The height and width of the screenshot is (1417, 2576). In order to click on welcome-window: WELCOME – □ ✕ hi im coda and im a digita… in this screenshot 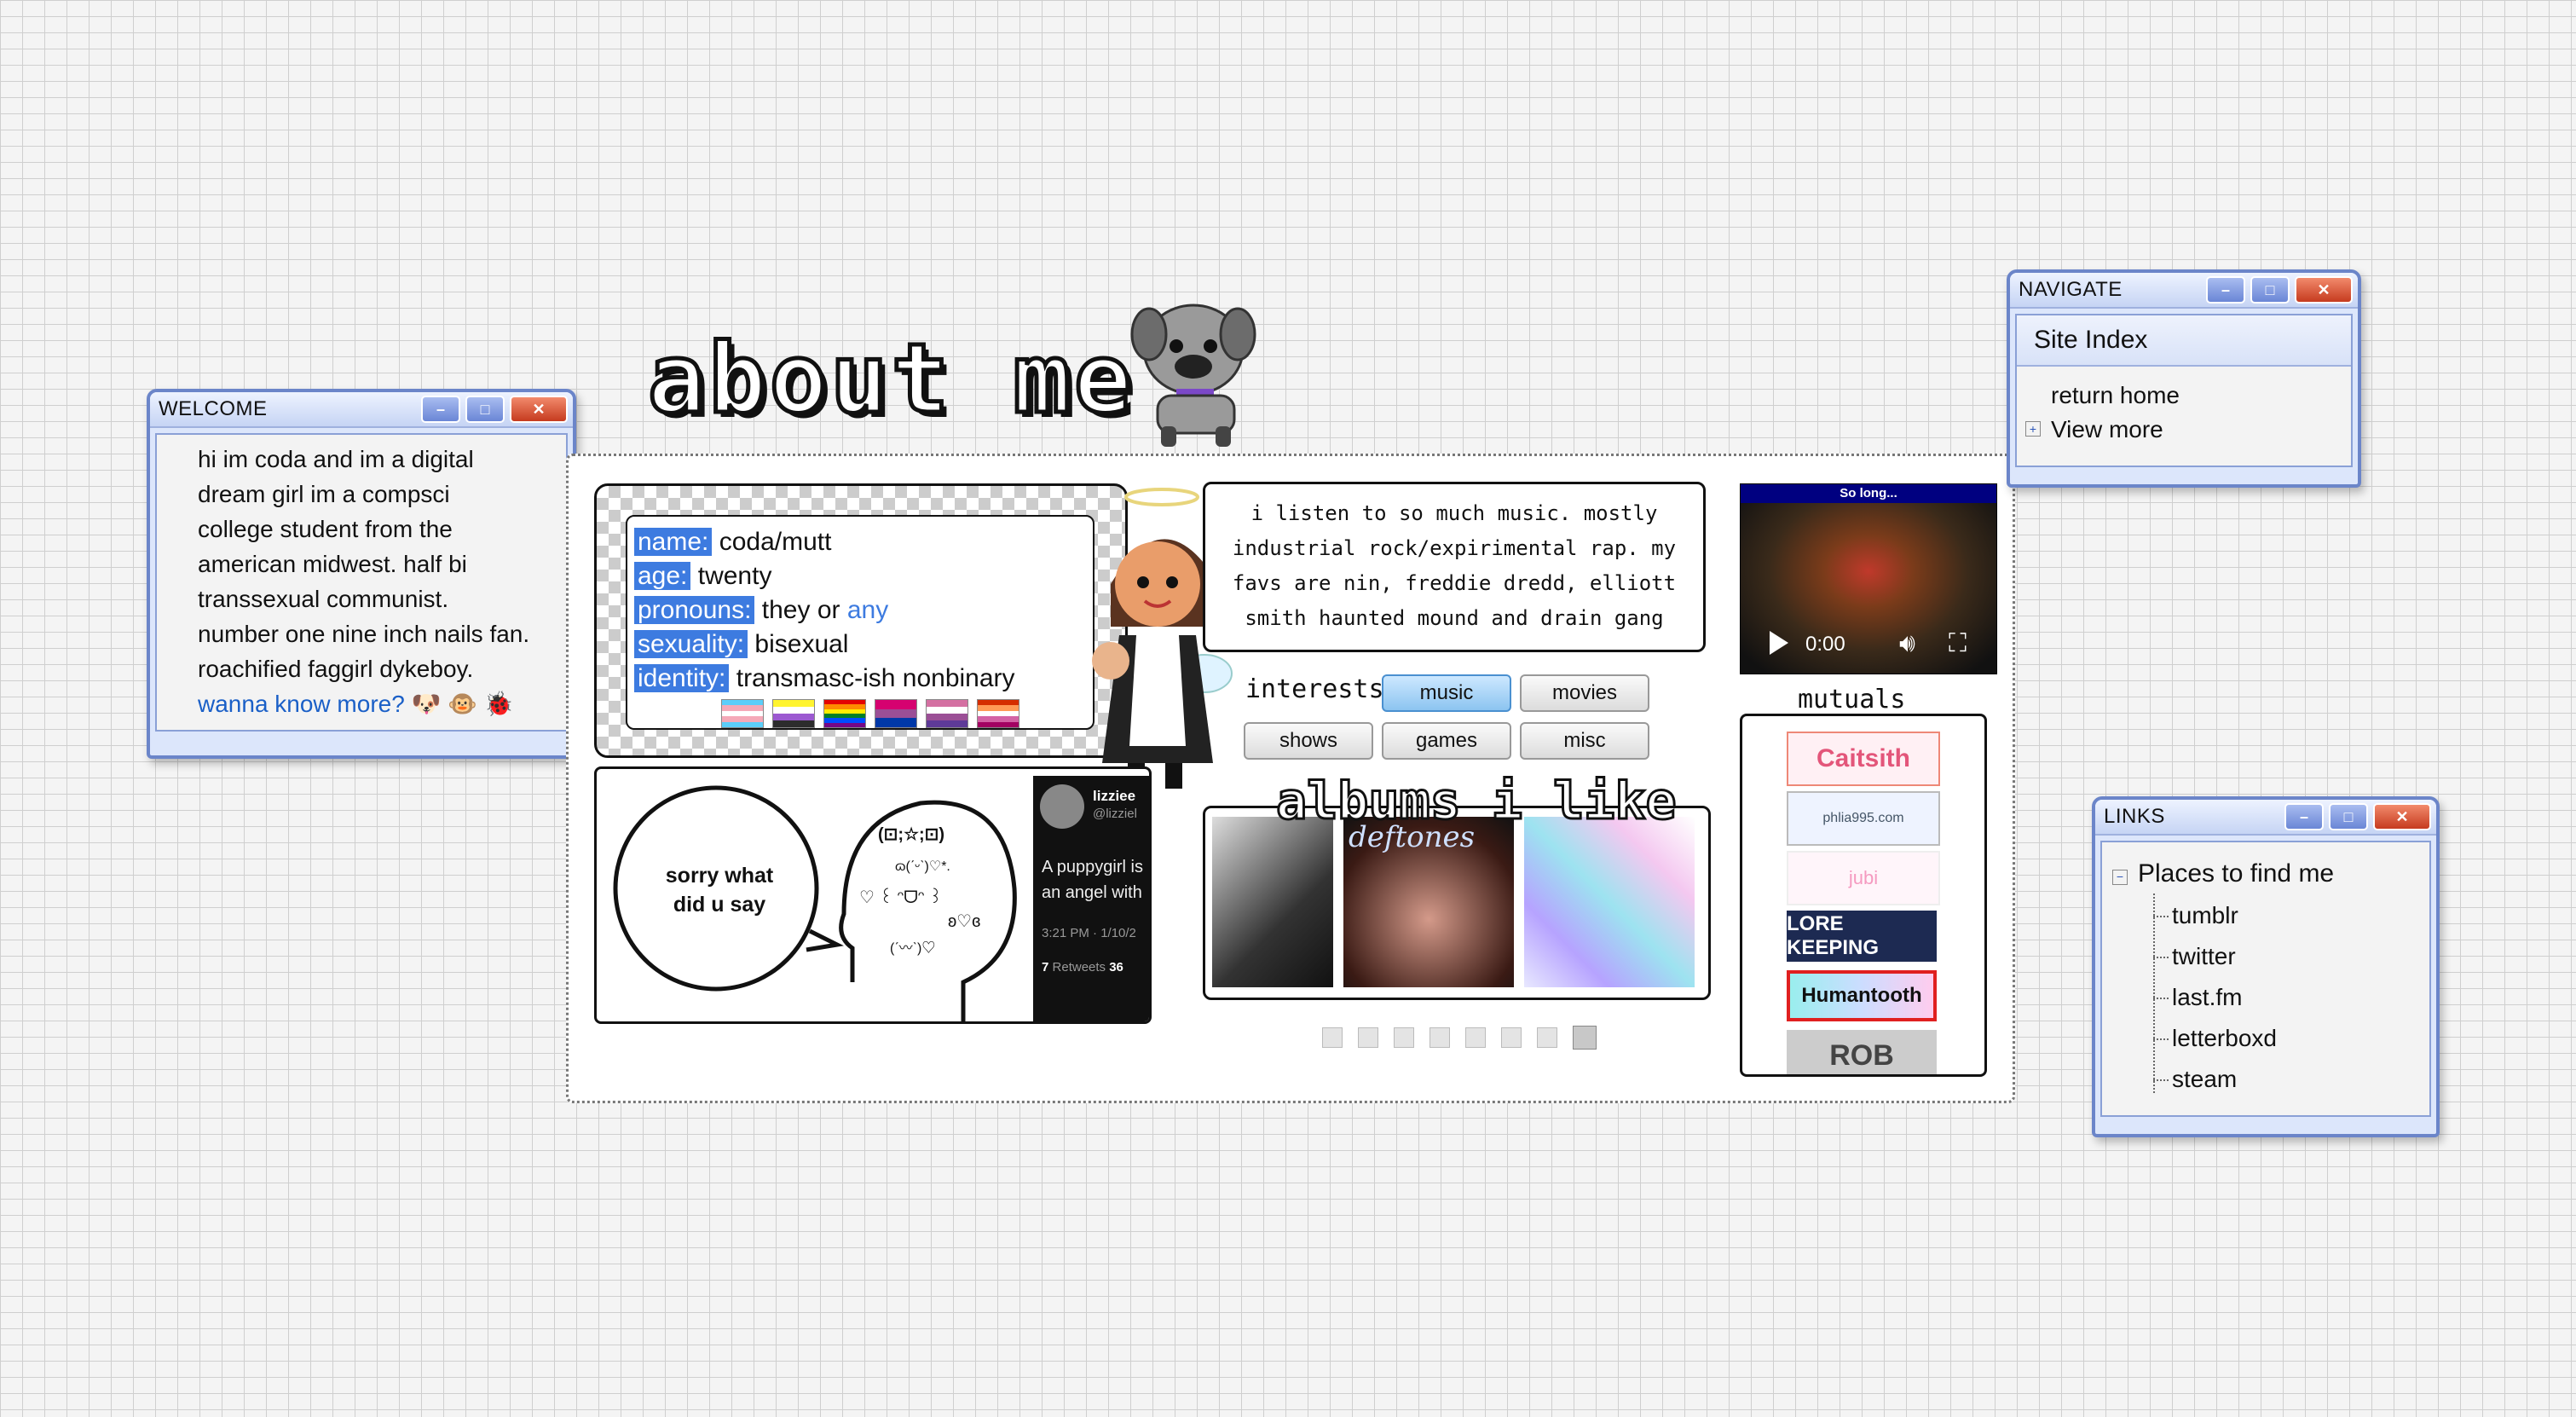, I will do `click(361, 574)`.